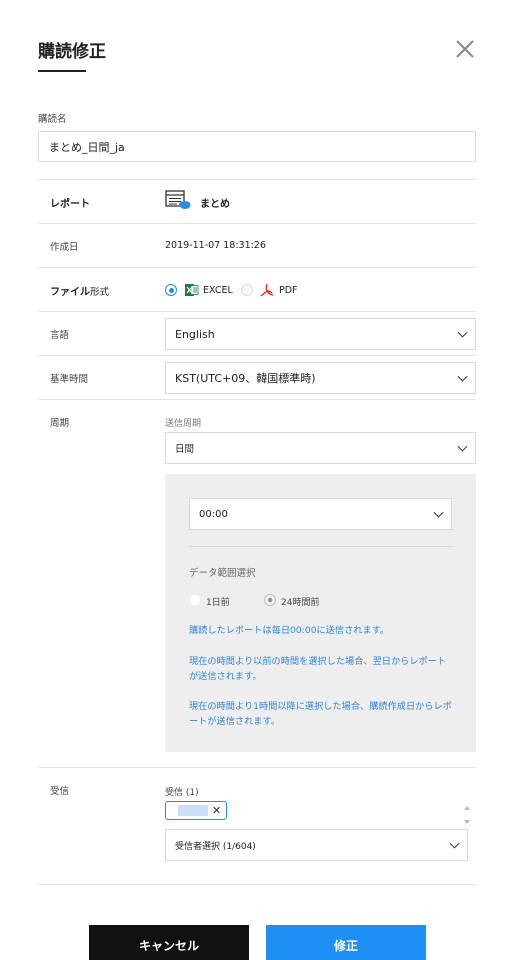 Image resolution: width=515 pixels, height=960 pixels. What do you see at coordinates (320, 514) in the screenshot?
I see `time-select: 00:00` at bounding box center [320, 514].